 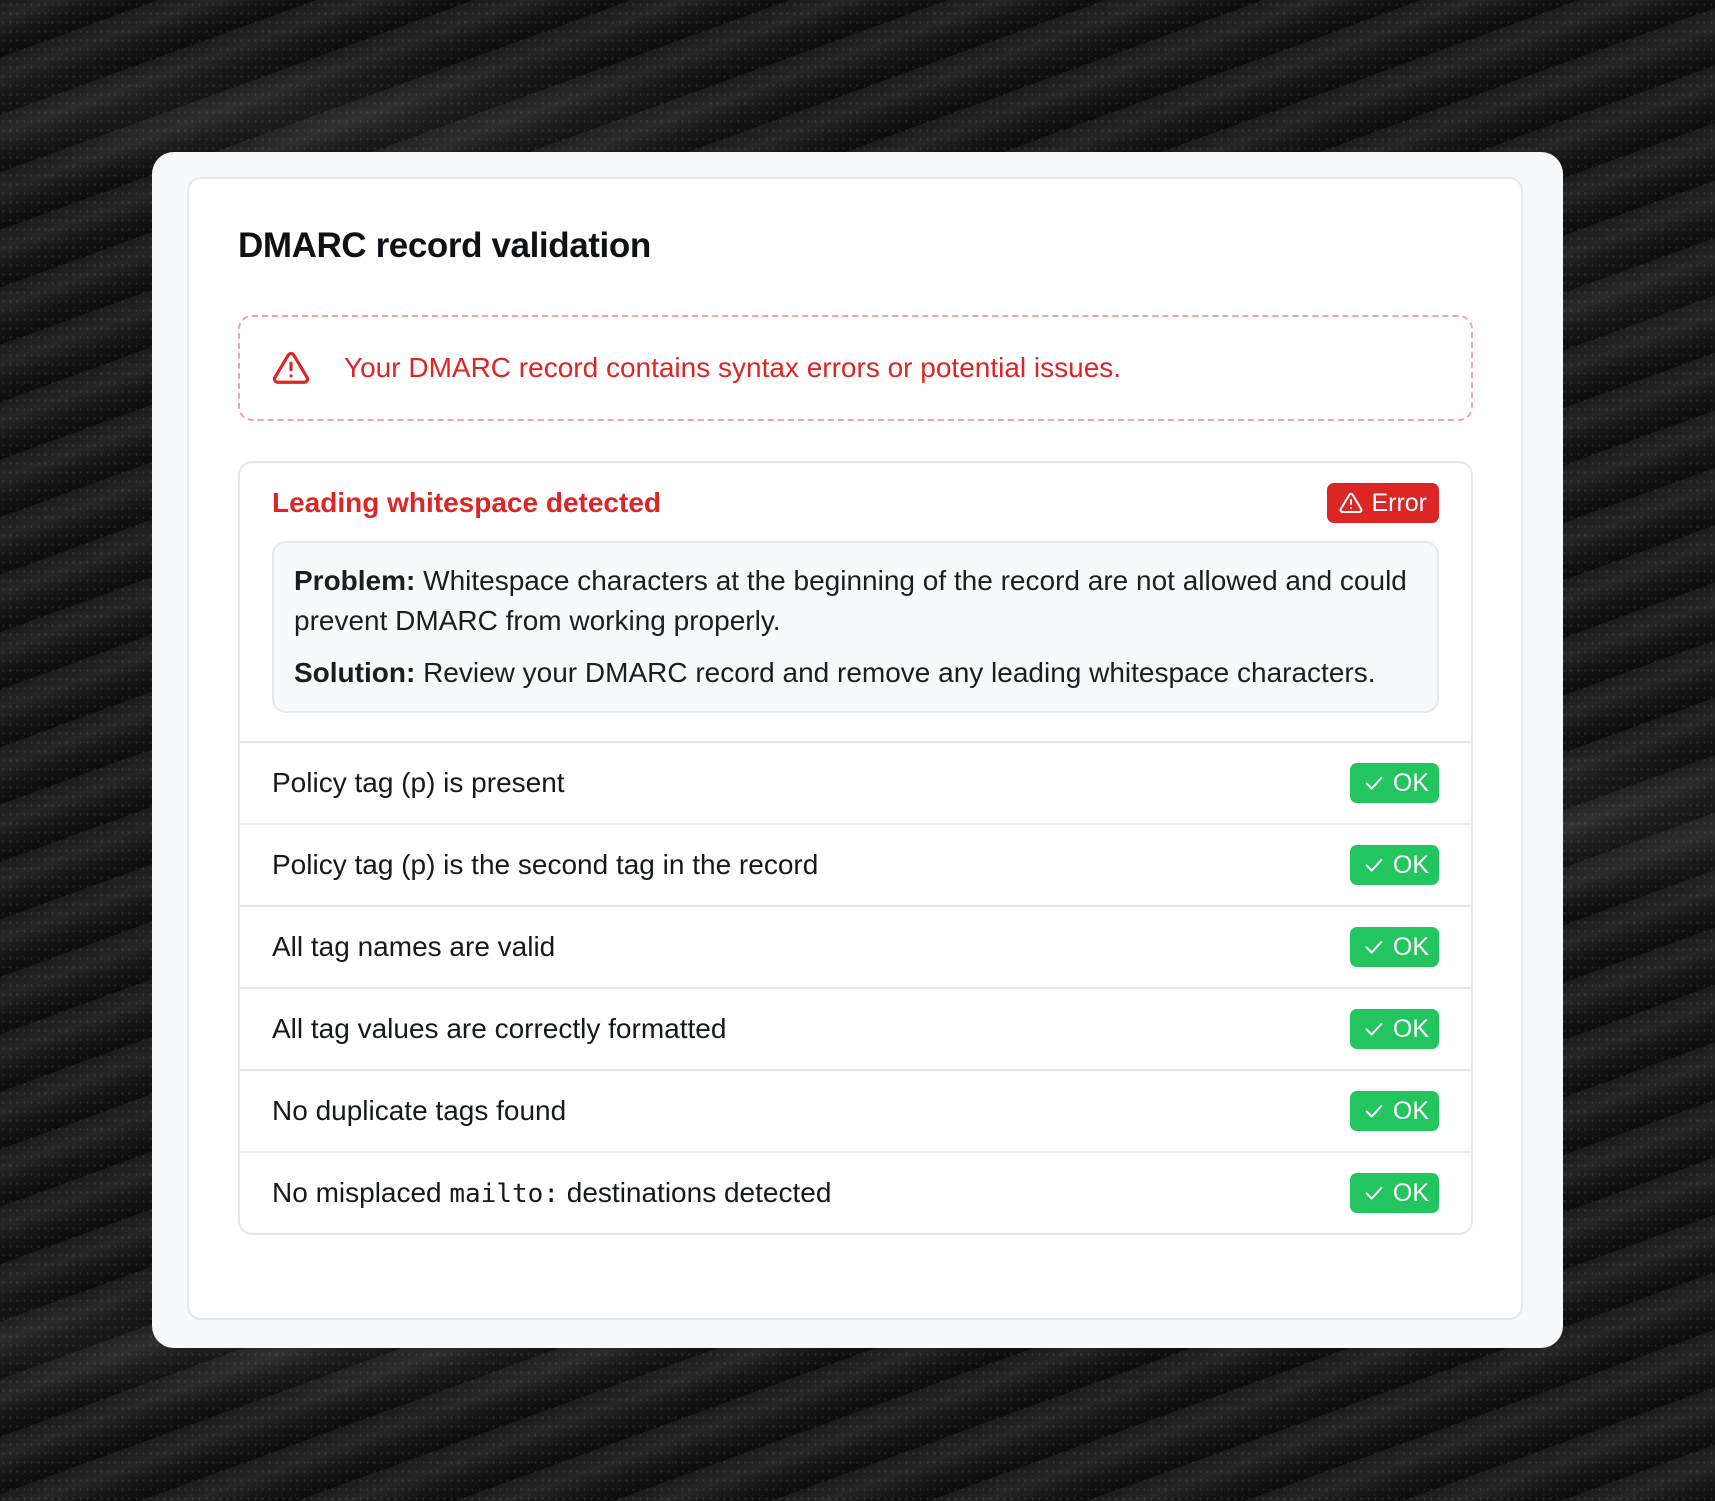 I want to click on check-label-text-end: destinations detected, so click(x=695, y=1192).